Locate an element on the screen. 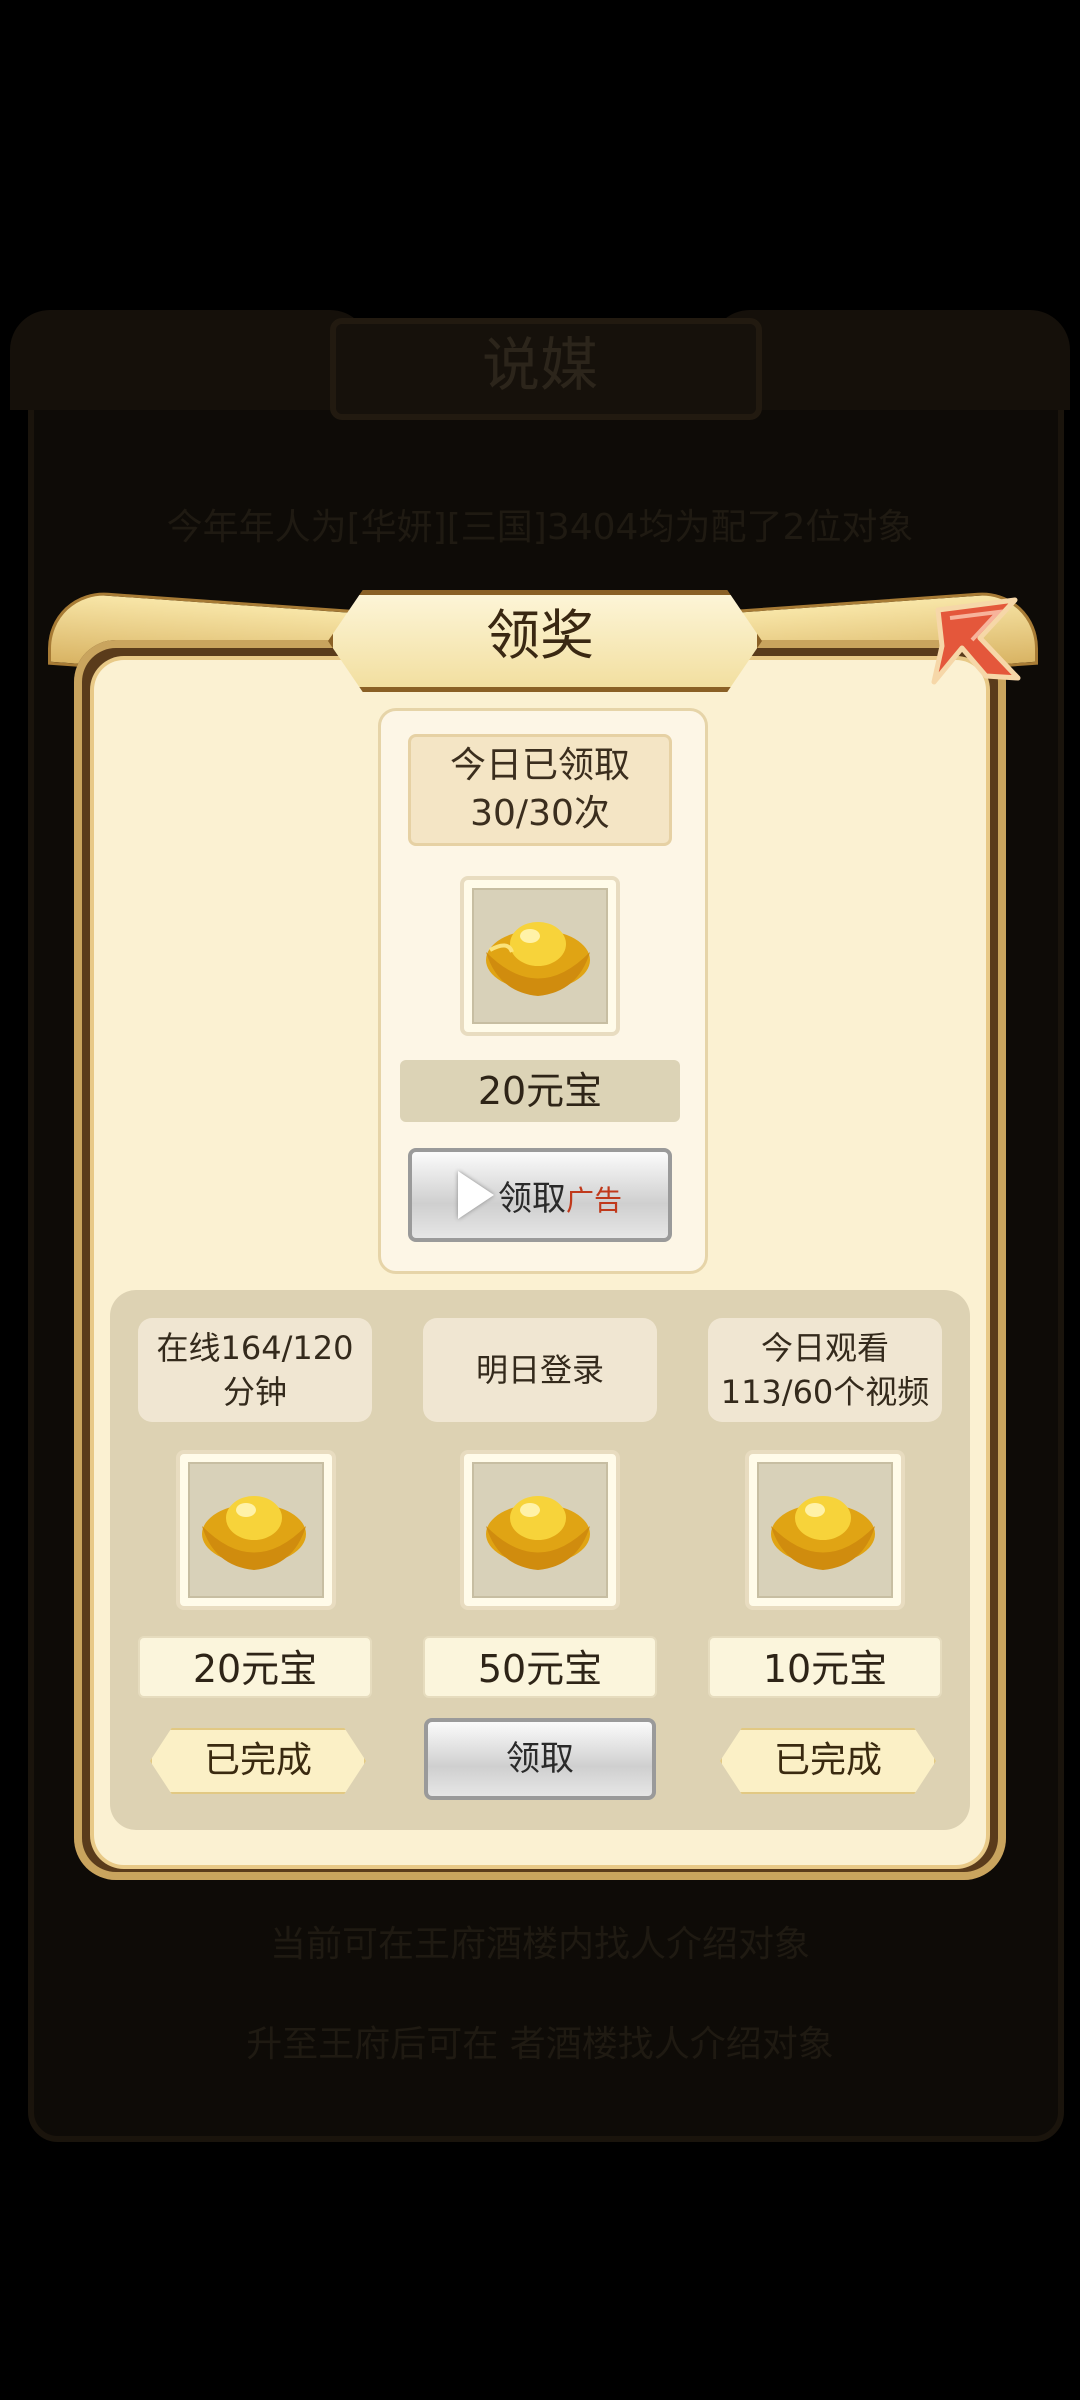 This screenshot has height=2400, width=1080. close-button is located at coordinates (975, 640).